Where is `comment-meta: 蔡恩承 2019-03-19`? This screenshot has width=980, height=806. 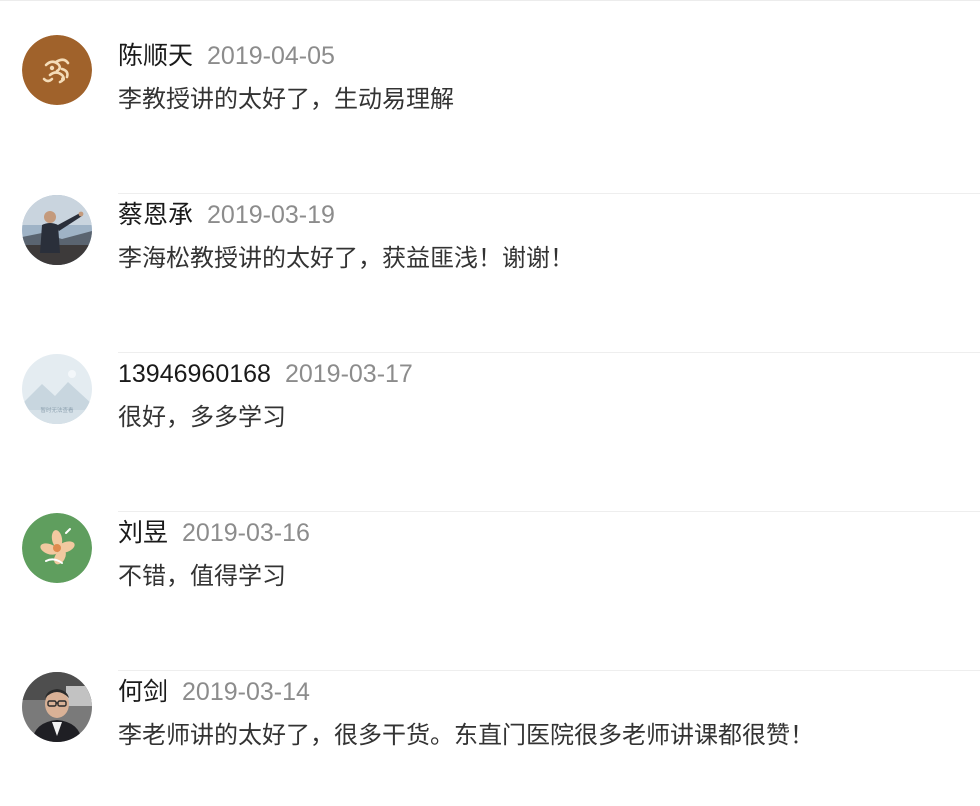 comment-meta: 蔡恩承 2019-03-19 is located at coordinates (226, 215).